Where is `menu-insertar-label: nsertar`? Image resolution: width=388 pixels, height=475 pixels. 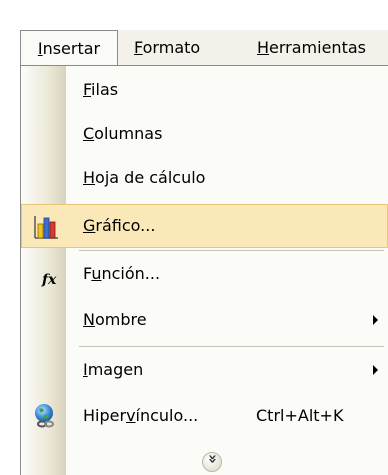 menu-insertar-label: nsertar is located at coordinates (71, 48).